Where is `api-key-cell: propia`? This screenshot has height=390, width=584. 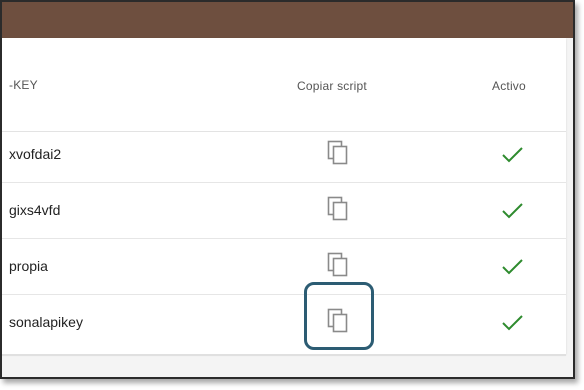
api-key-cell: propia is located at coordinates (28, 266).